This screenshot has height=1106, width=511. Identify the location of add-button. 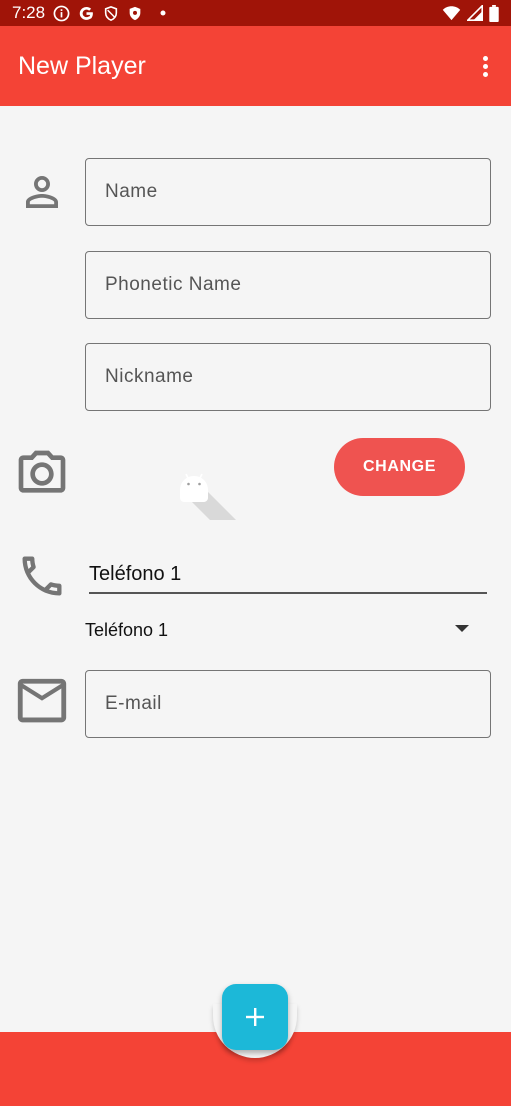
(255, 1017).